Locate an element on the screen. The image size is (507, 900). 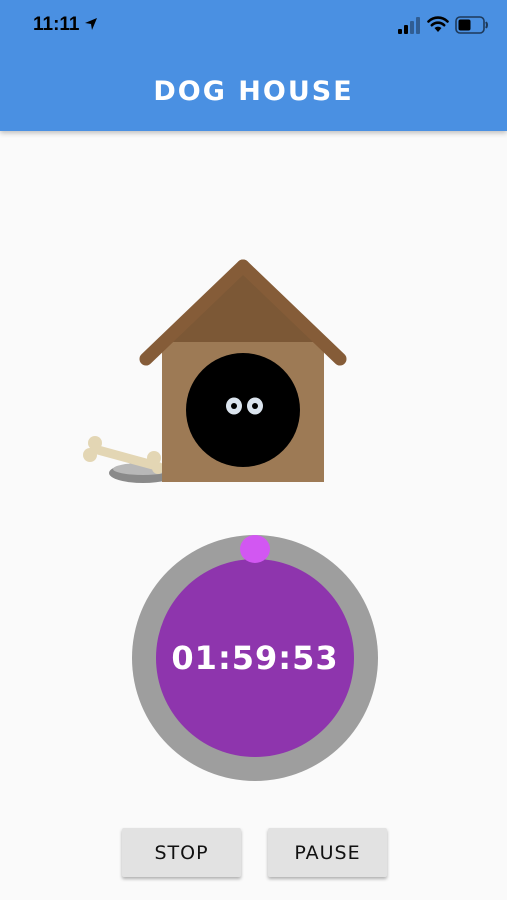
wifi-icon is located at coordinates (438, 24).